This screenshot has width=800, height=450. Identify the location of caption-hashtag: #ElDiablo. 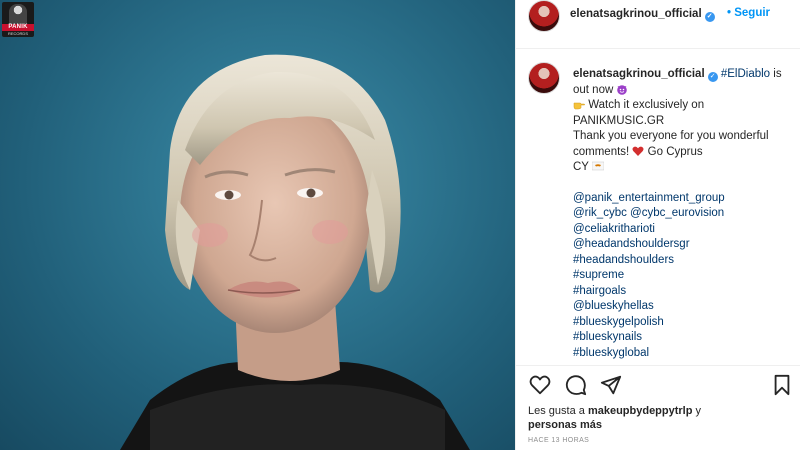
(745, 74).